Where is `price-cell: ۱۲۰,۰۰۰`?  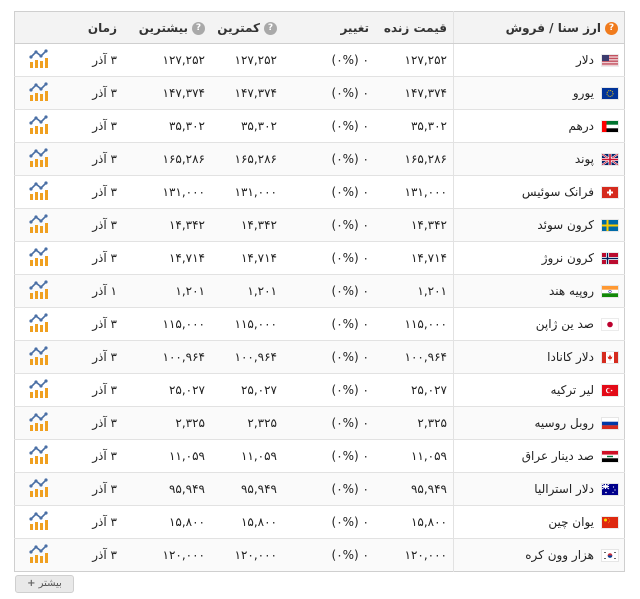
price-cell: ۱۲۰,۰۰۰ is located at coordinates (414, 555).